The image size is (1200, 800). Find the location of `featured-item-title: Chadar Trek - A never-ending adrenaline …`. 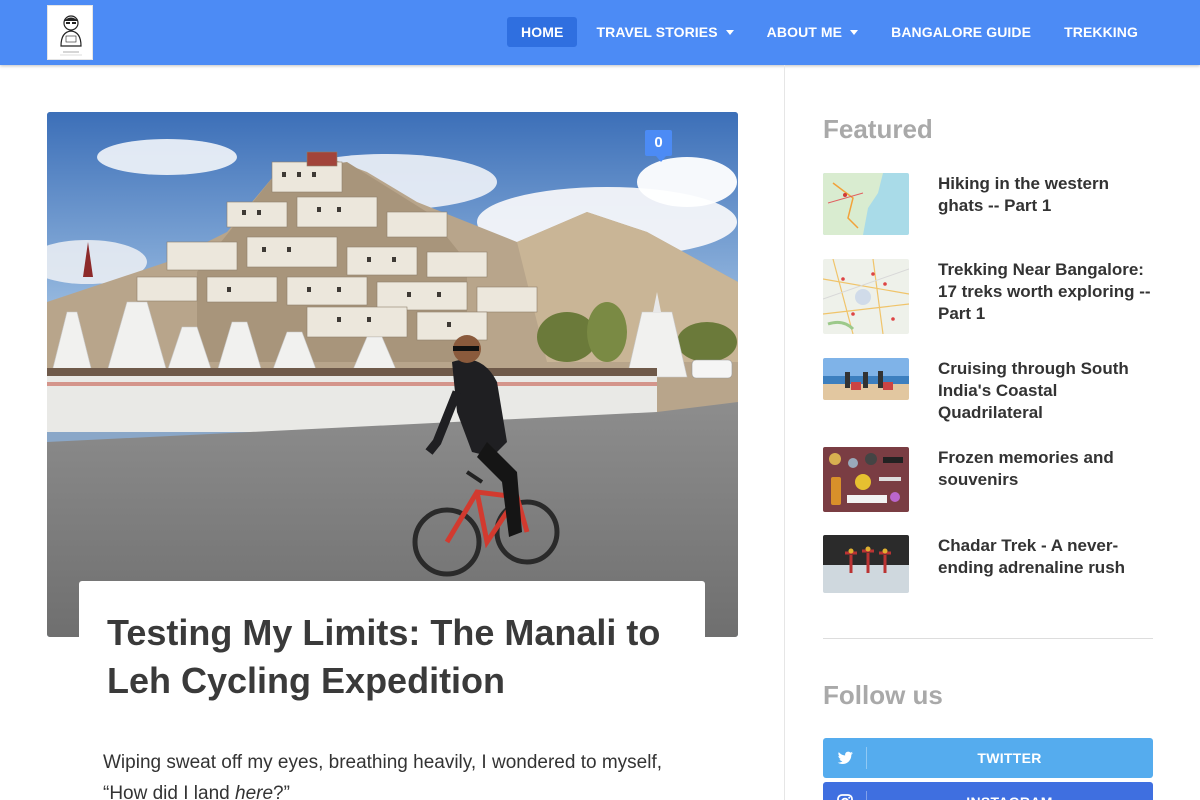

featured-item-title: Chadar Trek - A never-ending adrenaline … is located at coordinates (1032, 556).